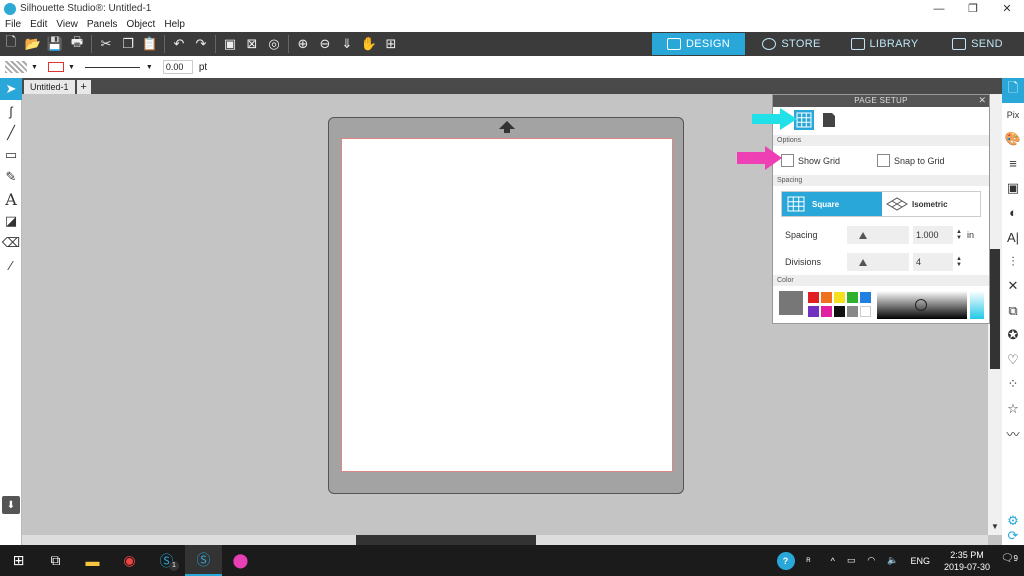 The width and height of the screenshot is (1024, 576). Describe the element at coordinates (1013, 335) in the screenshot. I see `modify-icon: ✪` at that location.